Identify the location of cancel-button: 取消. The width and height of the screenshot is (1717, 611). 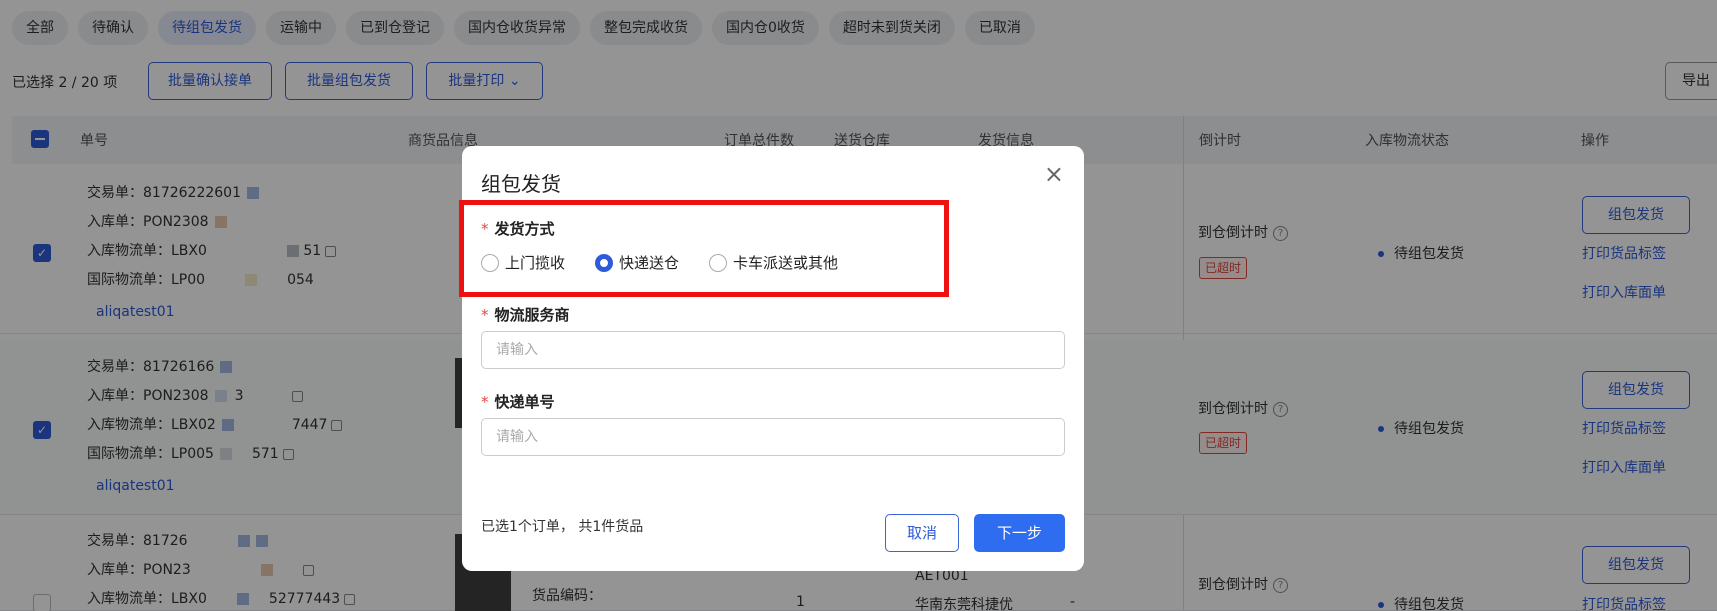
(922, 533).